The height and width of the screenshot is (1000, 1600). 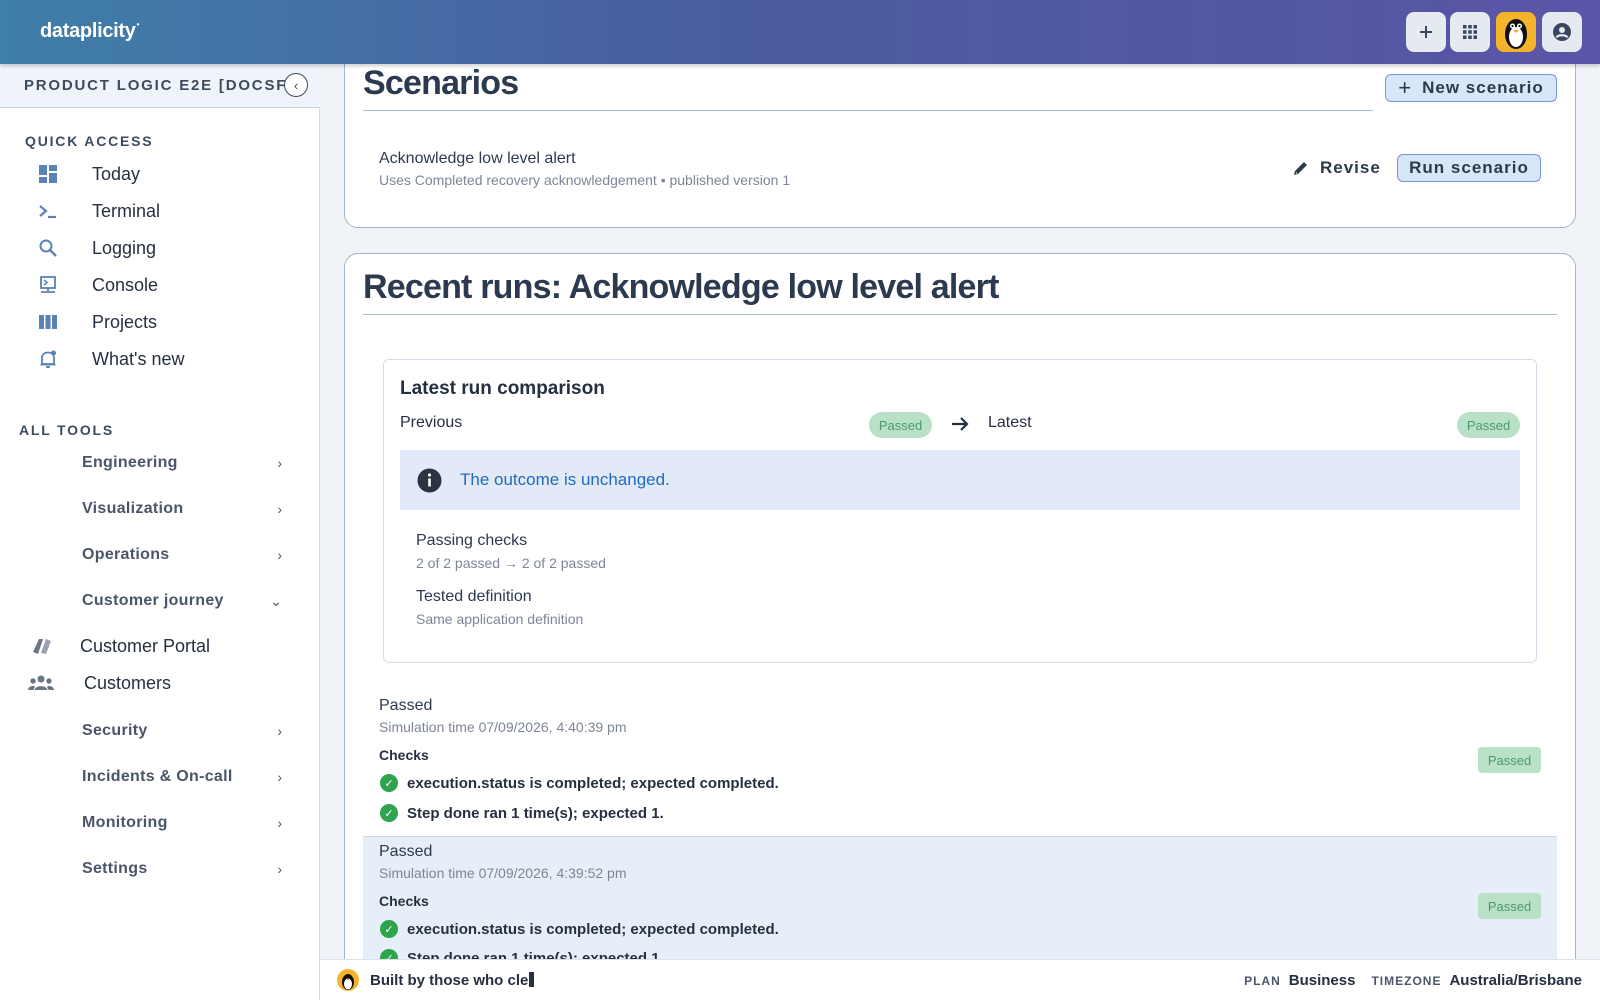 What do you see at coordinates (1515, 980) in the screenshot?
I see `timezone-value: Australia/Brisbane` at bounding box center [1515, 980].